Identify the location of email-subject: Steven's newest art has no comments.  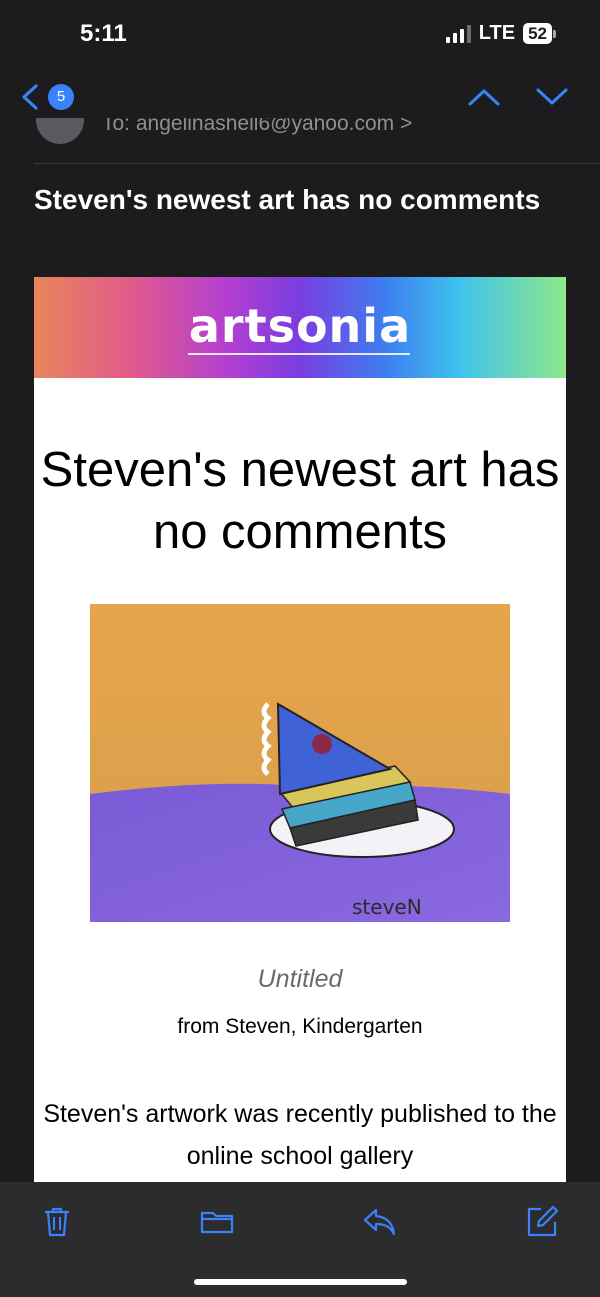
(287, 199).